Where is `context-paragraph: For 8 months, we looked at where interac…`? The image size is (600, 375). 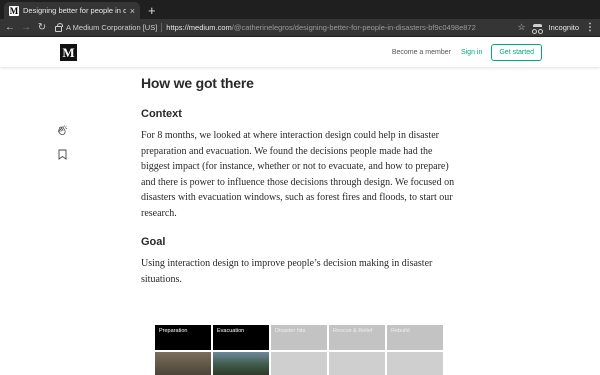
context-paragraph: For 8 months, we looked at where interac… is located at coordinates (298, 174).